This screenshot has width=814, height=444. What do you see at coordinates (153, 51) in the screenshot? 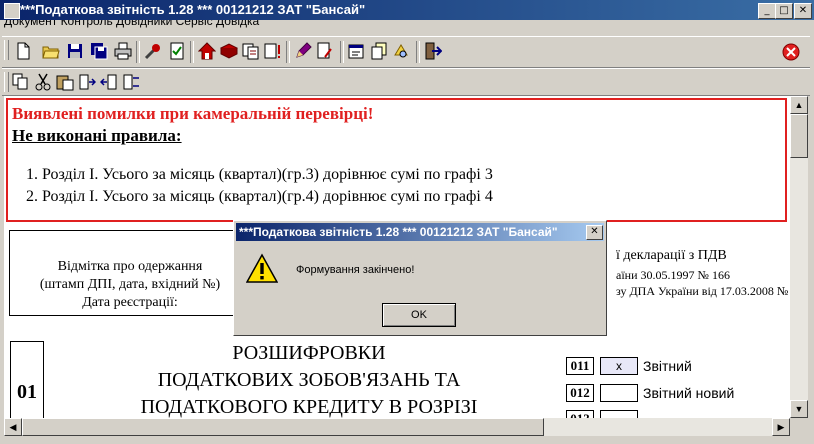
I see `tools-icon` at bounding box center [153, 51].